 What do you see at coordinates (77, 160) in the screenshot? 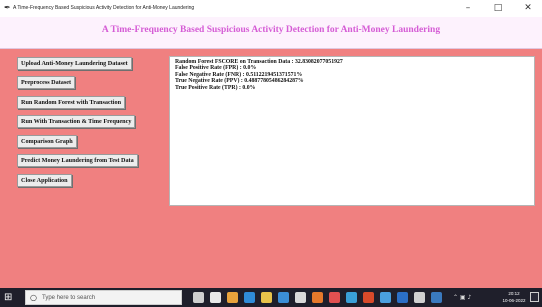
I see `predict-laundering-button: Predict Money Laundering from Test Data` at bounding box center [77, 160].